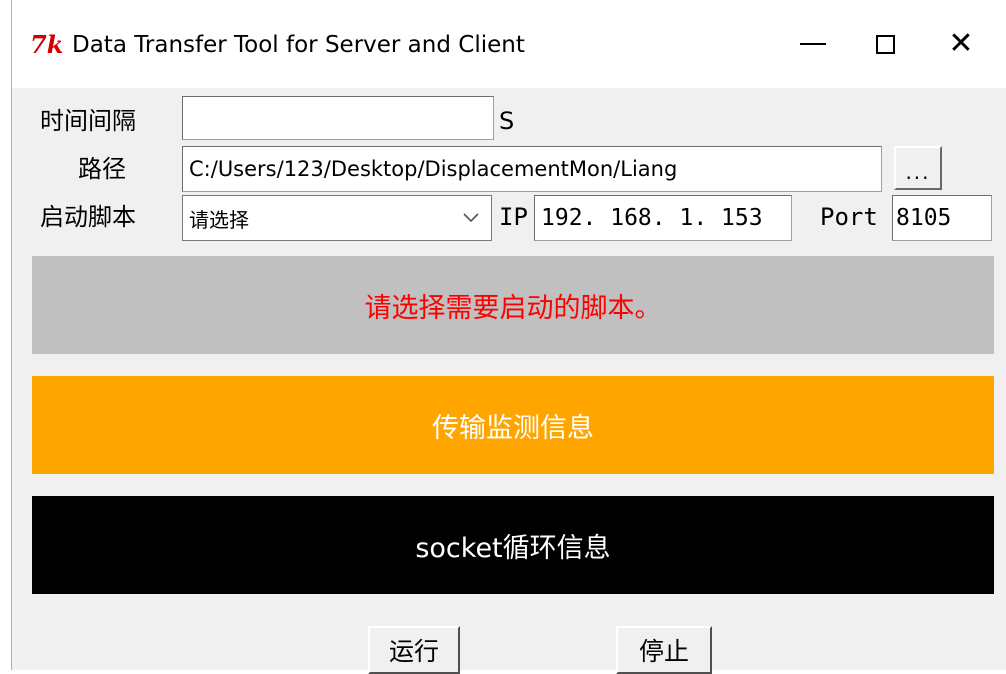 The height and width of the screenshot is (674, 1006). What do you see at coordinates (471, 218) in the screenshot?
I see `chevron-down-icon` at bounding box center [471, 218].